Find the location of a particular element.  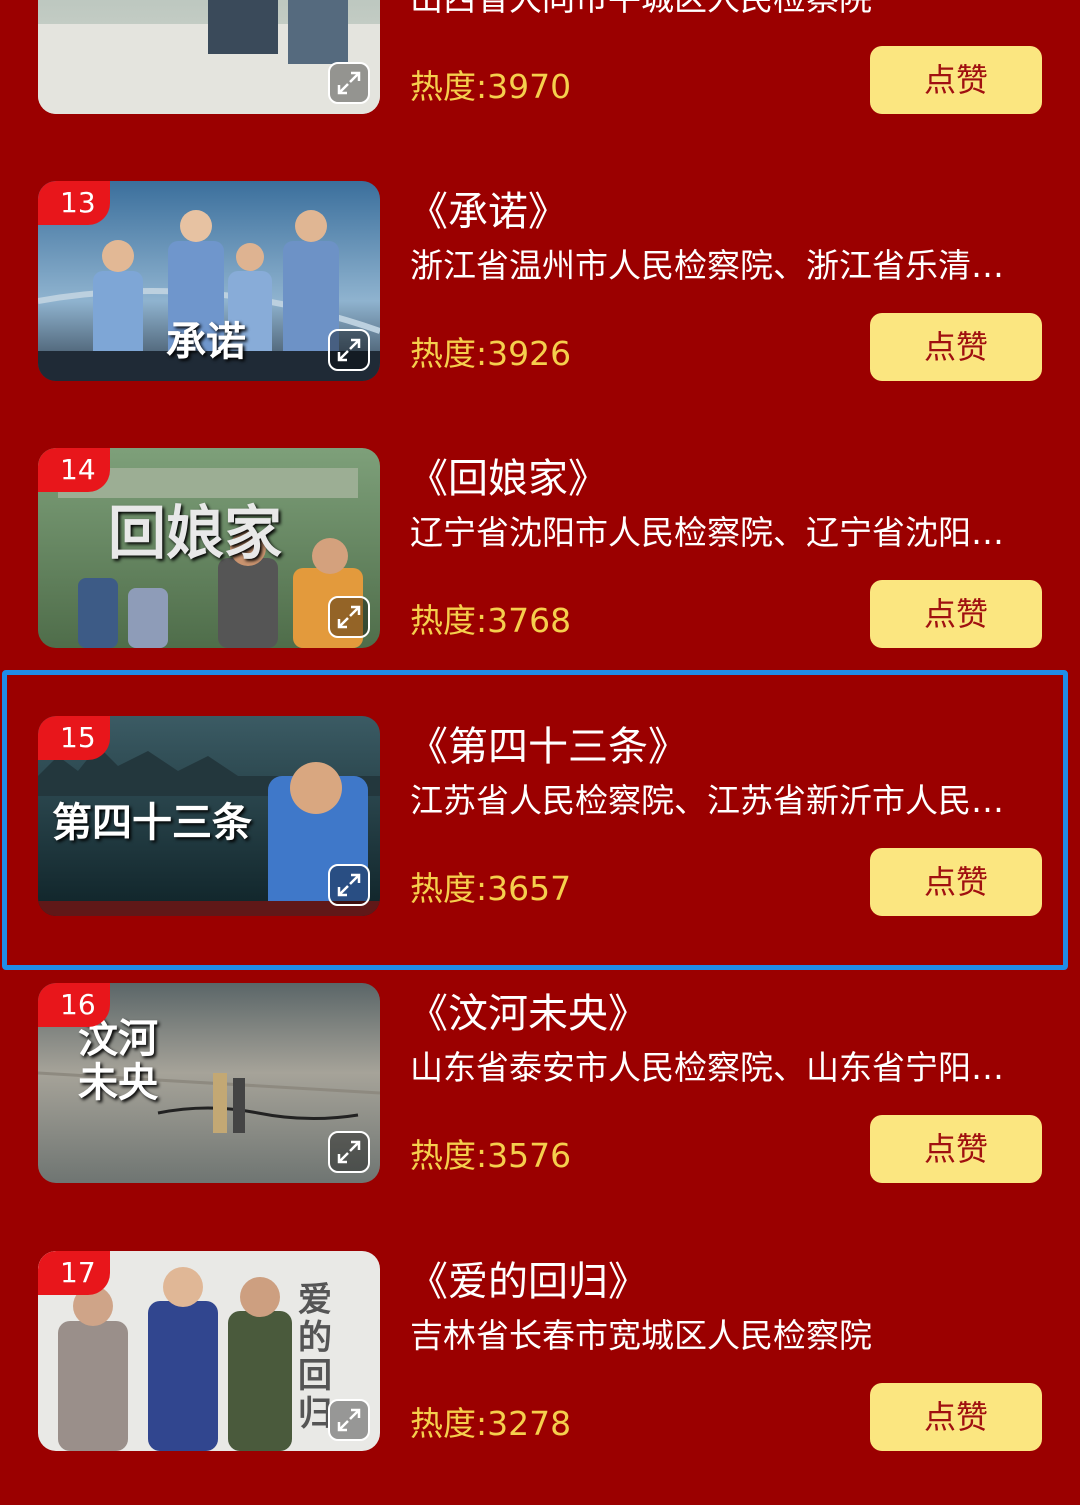

item-heat: 热度:3576 is located at coordinates (490, 1156).